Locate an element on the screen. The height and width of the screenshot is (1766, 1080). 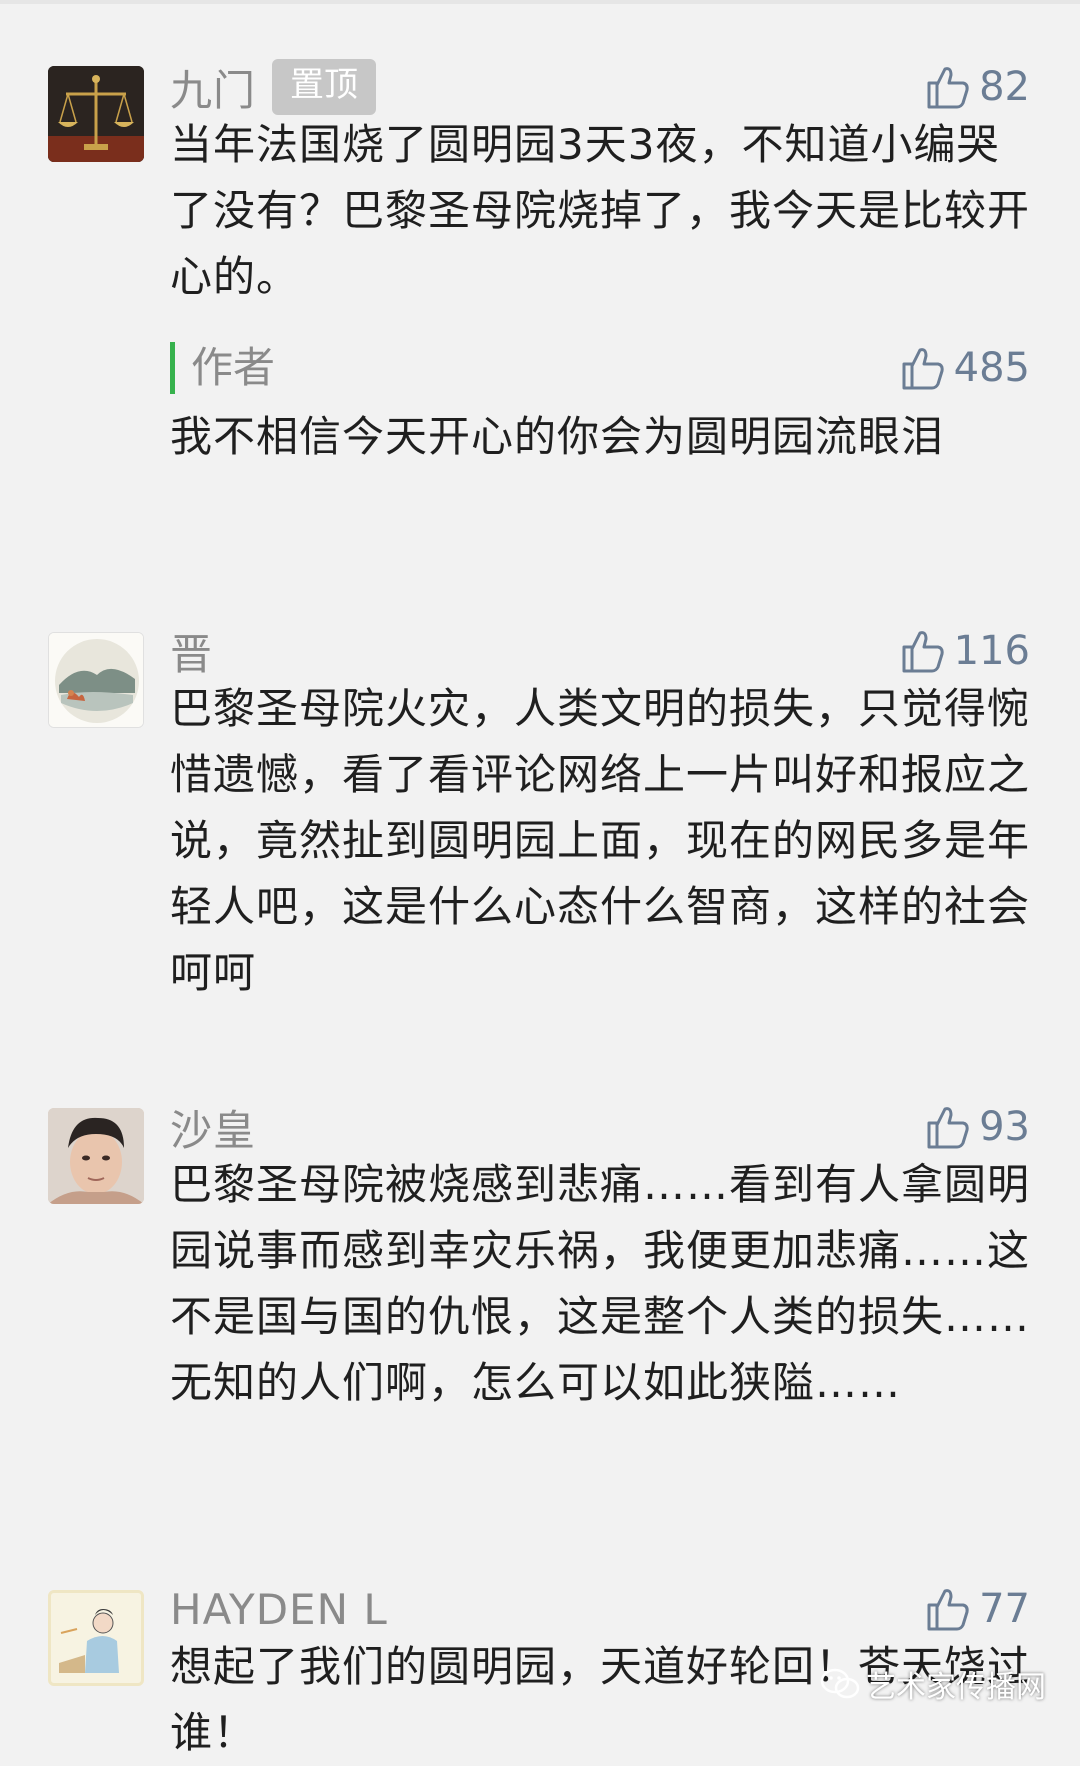
nickname: 晋 is located at coordinates (191, 651).